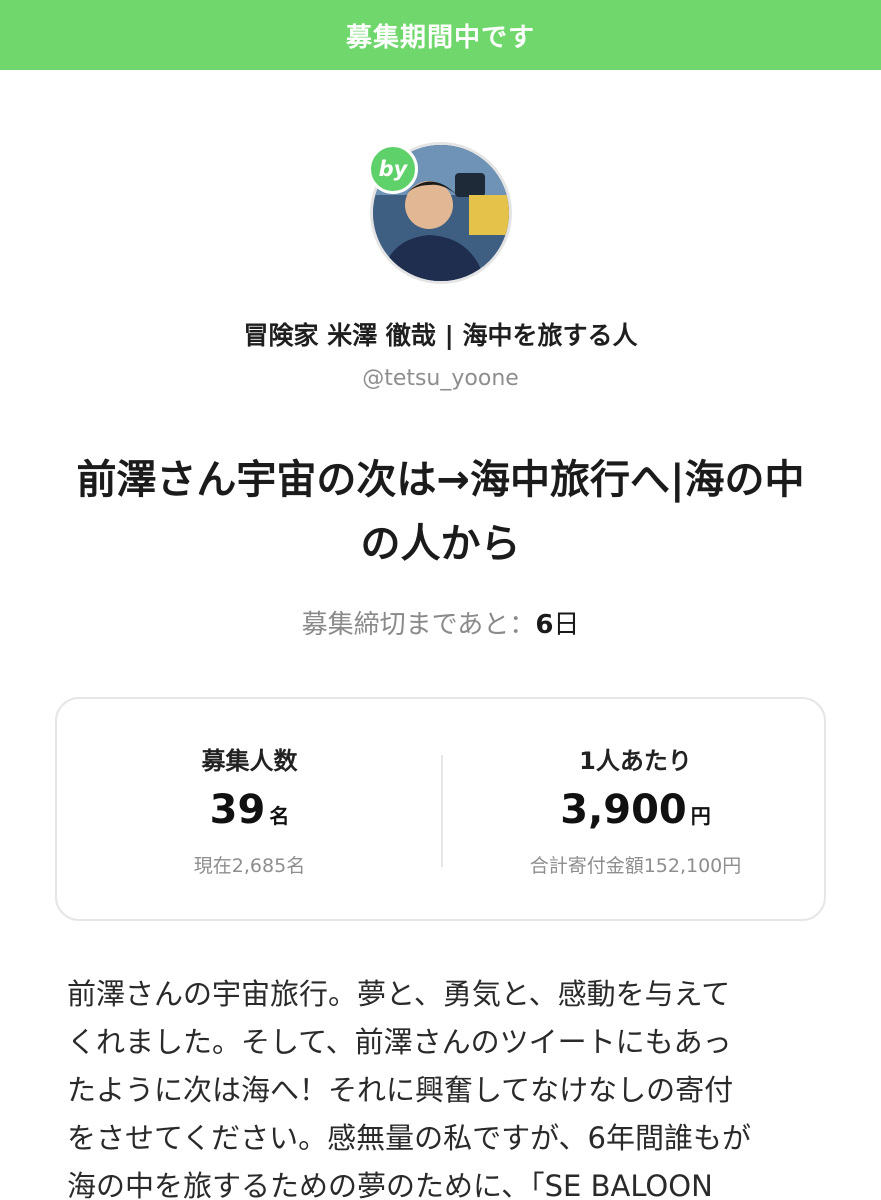 This screenshot has width=881, height=1200. I want to click on by-badge-icon: by, so click(393, 169).